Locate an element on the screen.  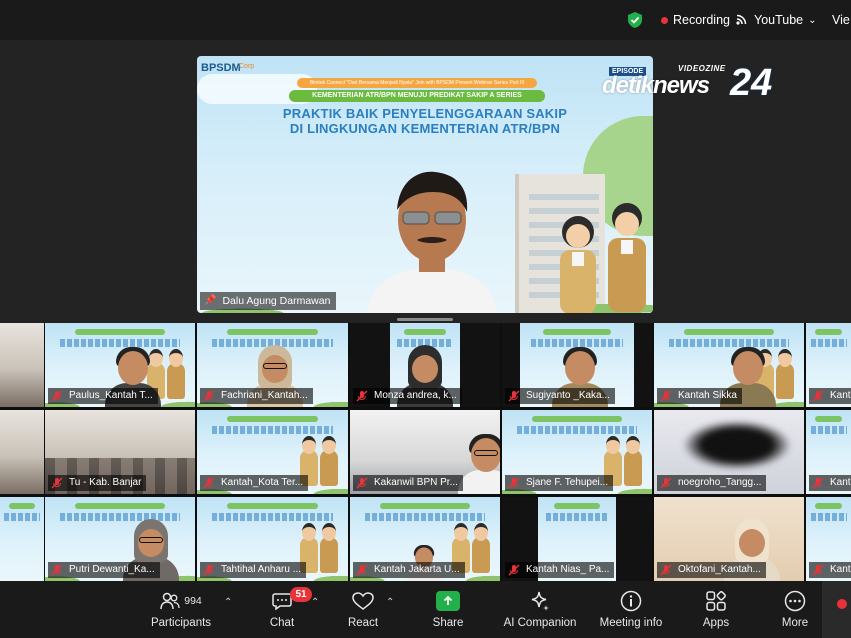
meeting-info-button: Meeting info is located at coordinates (631, 608).